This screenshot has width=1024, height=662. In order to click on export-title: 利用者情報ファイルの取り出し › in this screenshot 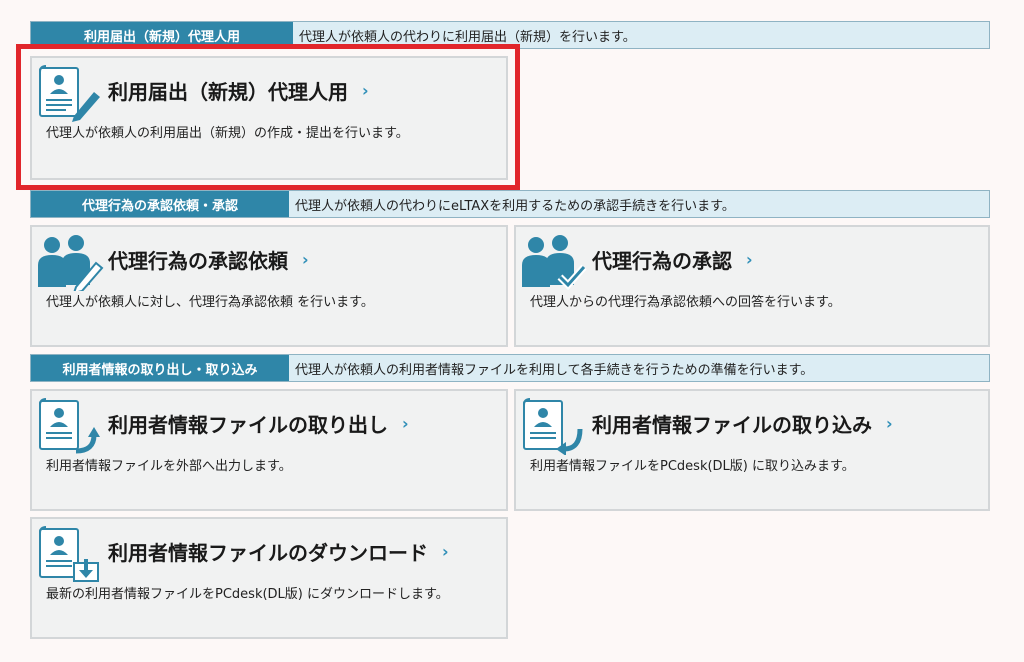, I will do `click(258, 423)`.